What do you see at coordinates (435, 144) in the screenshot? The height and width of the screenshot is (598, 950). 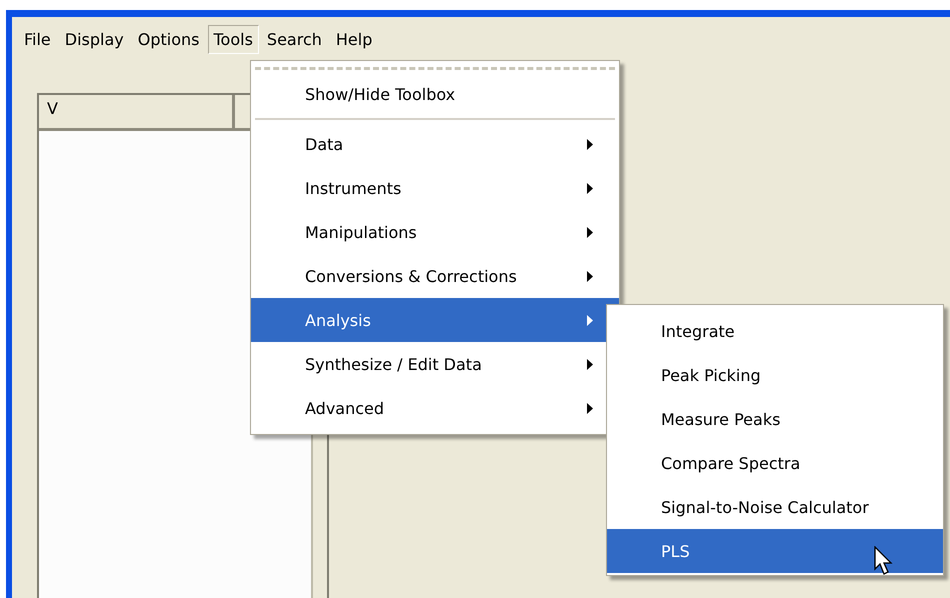 I see `menu-item: Data` at bounding box center [435, 144].